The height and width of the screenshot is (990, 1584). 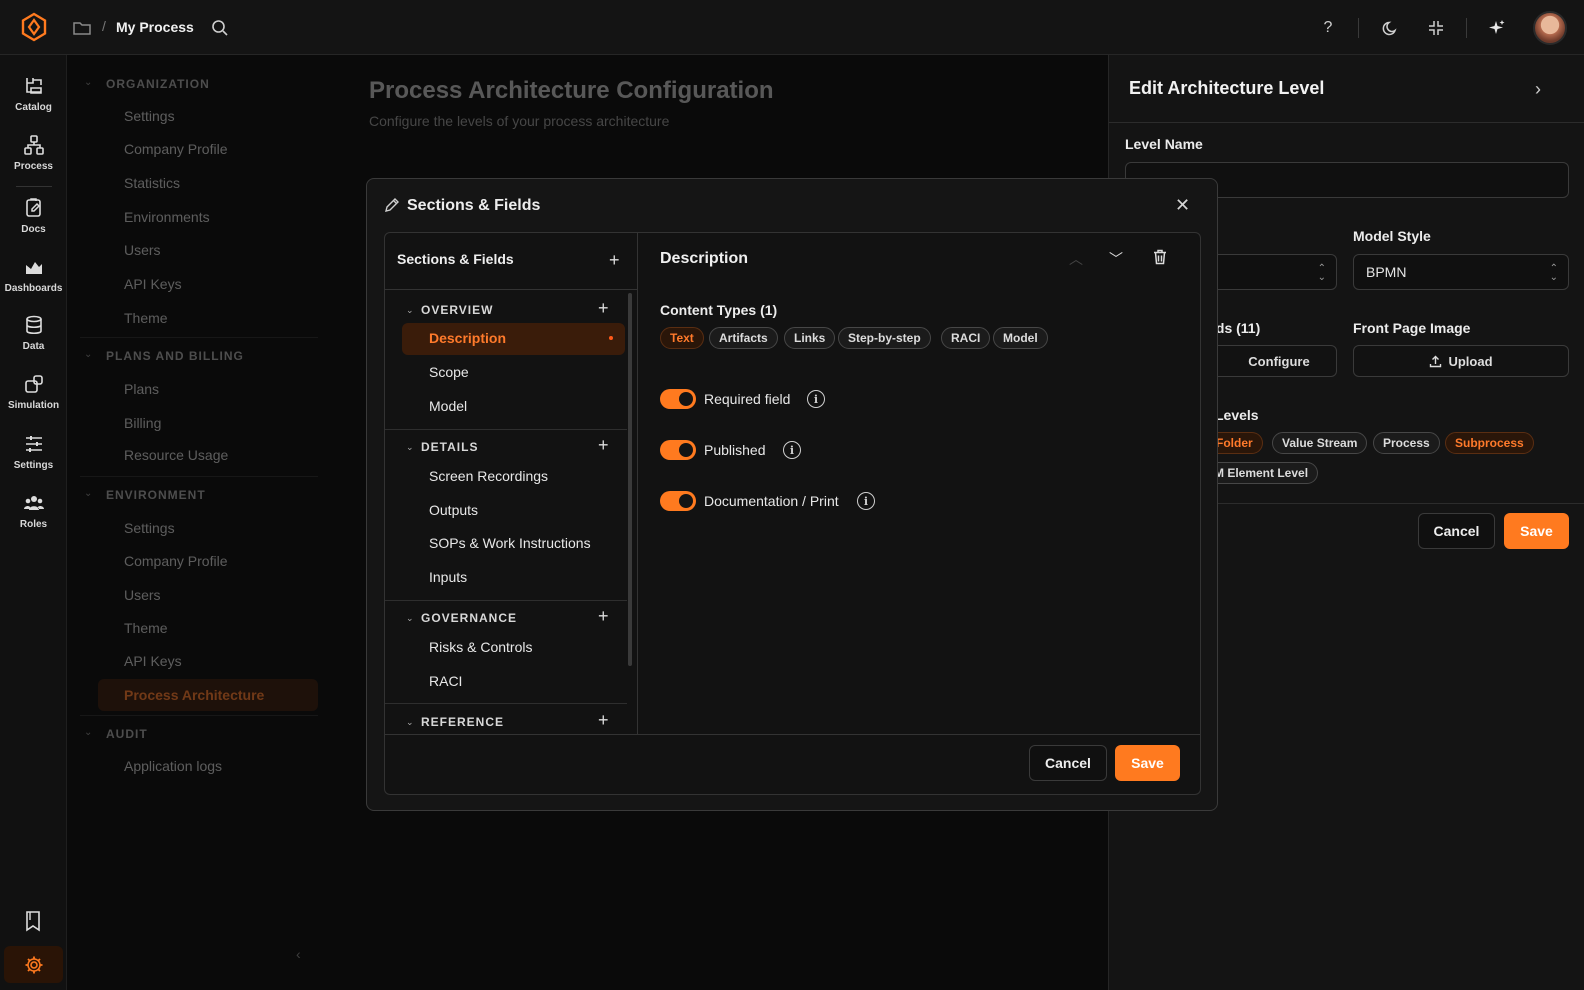 I want to click on user-avatar, so click(x=1550, y=28).